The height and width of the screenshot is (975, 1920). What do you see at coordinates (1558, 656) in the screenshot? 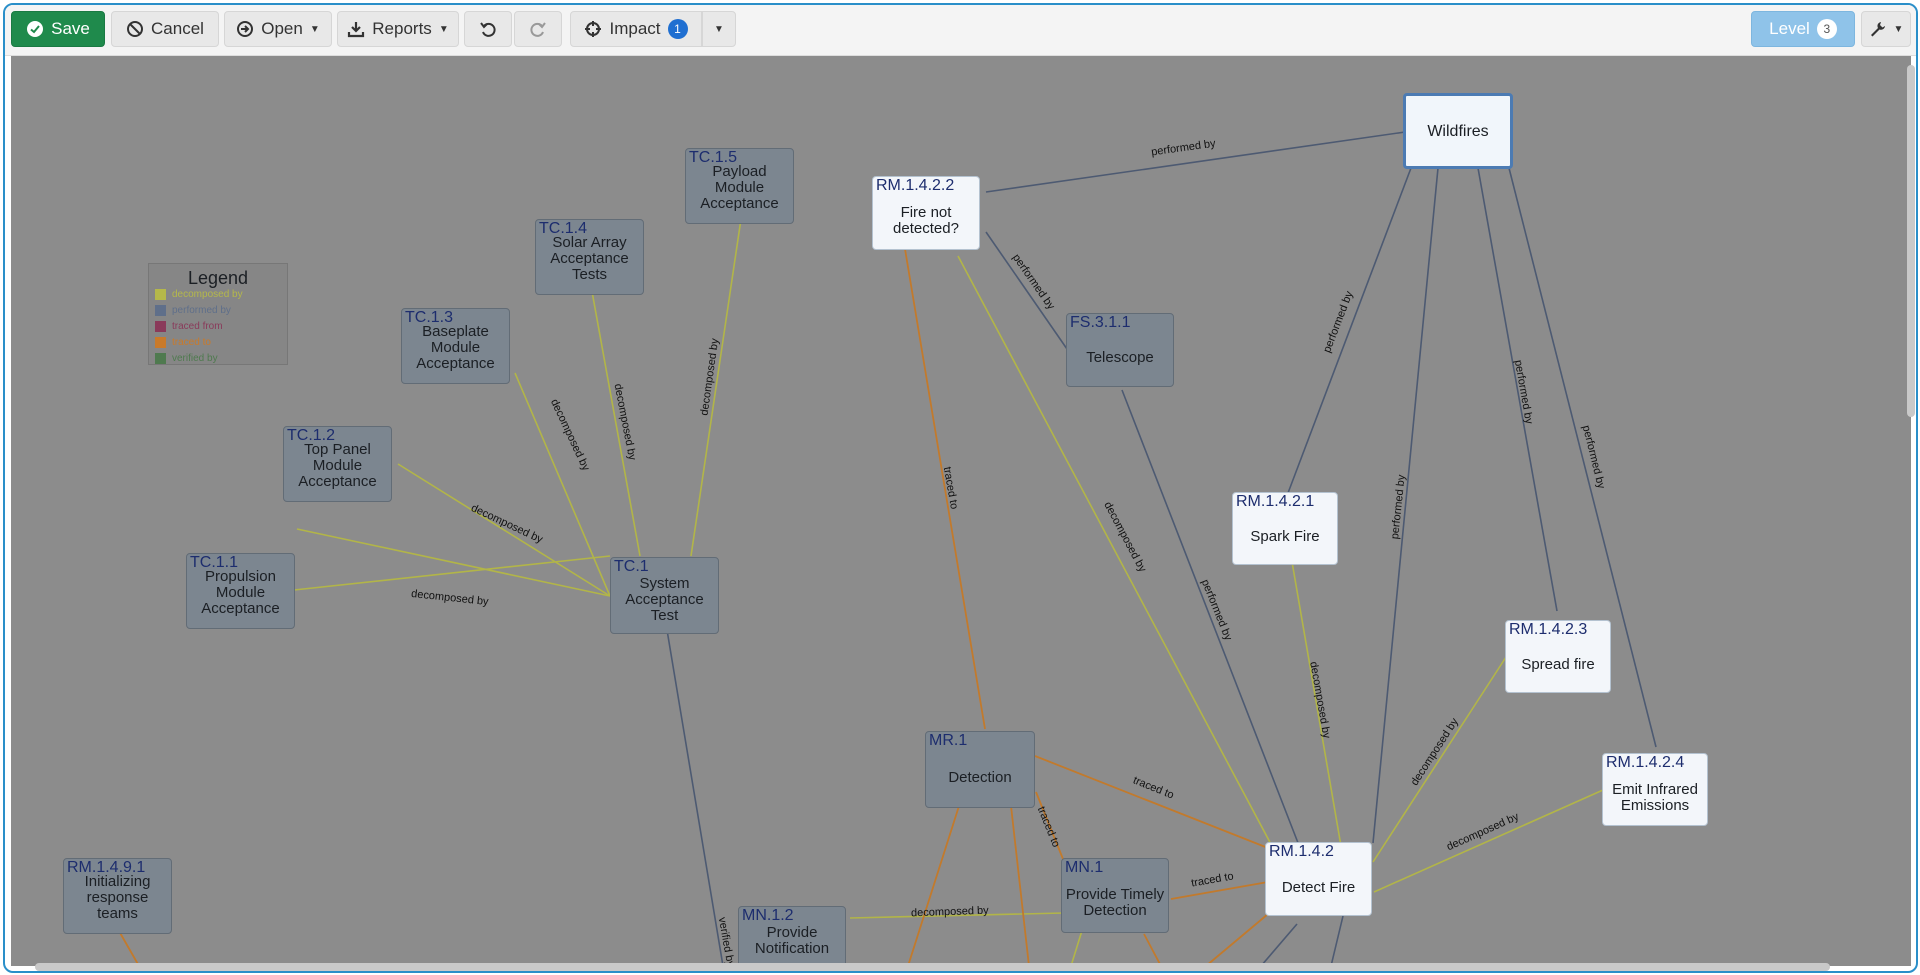
I see `node-rm-1-4-2-3: RM.1.4.2.3 Spread fire` at bounding box center [1558, 656].